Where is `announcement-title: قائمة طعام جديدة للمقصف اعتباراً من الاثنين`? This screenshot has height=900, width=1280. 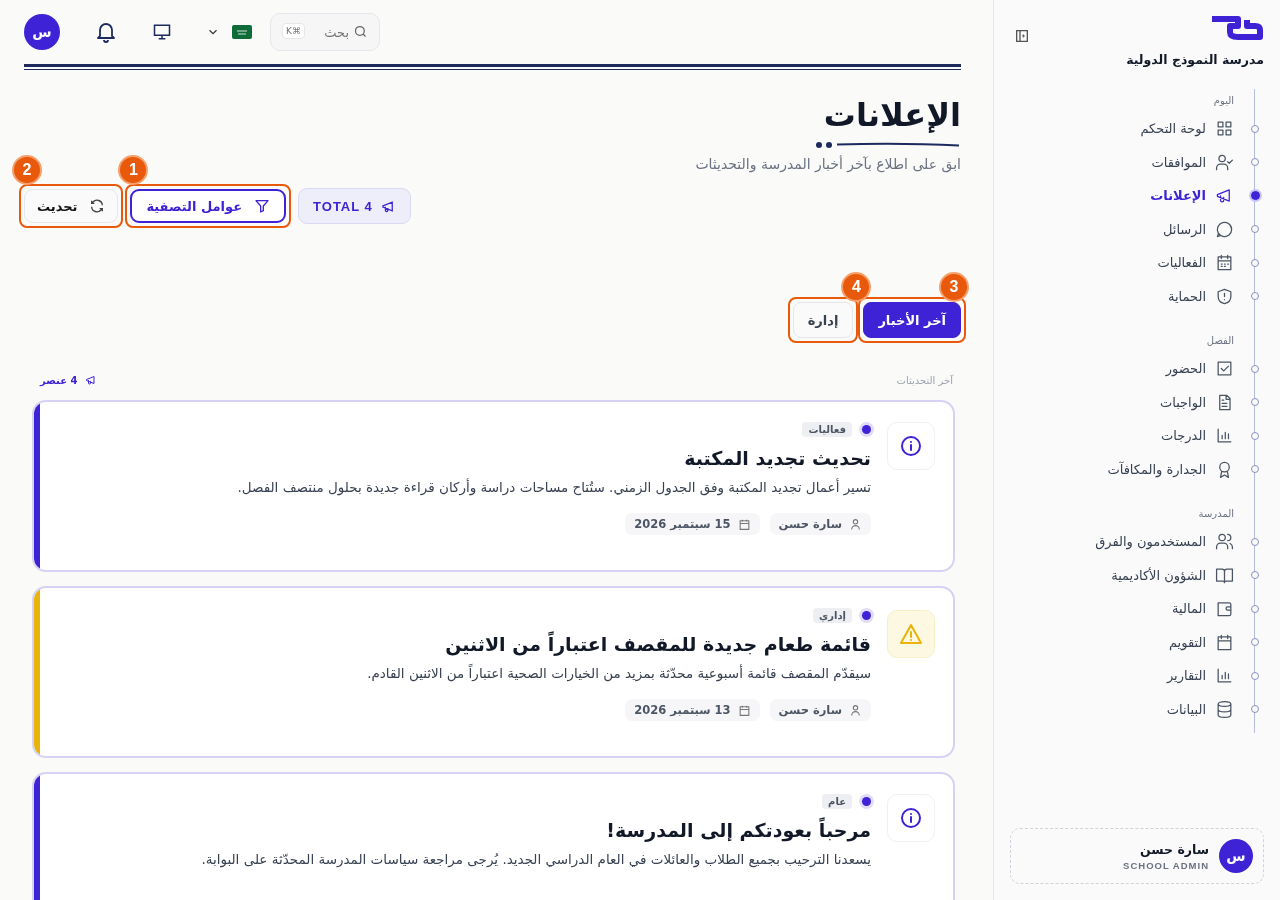
announcement-title: قائمة طعام جديدة للمقصف اعتباراً من الاثنين is located at coordinates (658, 644).